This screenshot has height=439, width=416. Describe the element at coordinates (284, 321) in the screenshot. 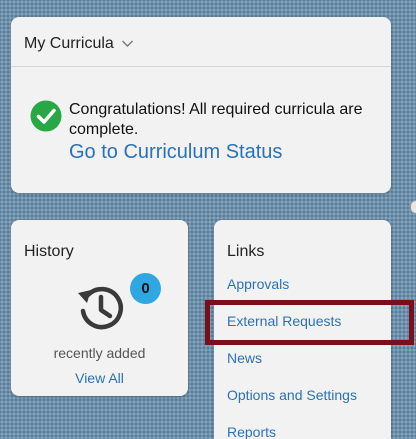

I see `external-requests-link: External Requests` at that location.